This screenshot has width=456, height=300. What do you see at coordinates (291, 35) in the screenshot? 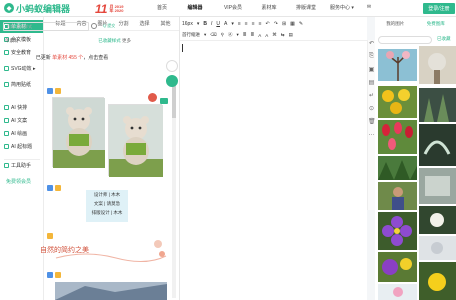
I see `layout-icon: ▤` at bounding box center [291, 35].